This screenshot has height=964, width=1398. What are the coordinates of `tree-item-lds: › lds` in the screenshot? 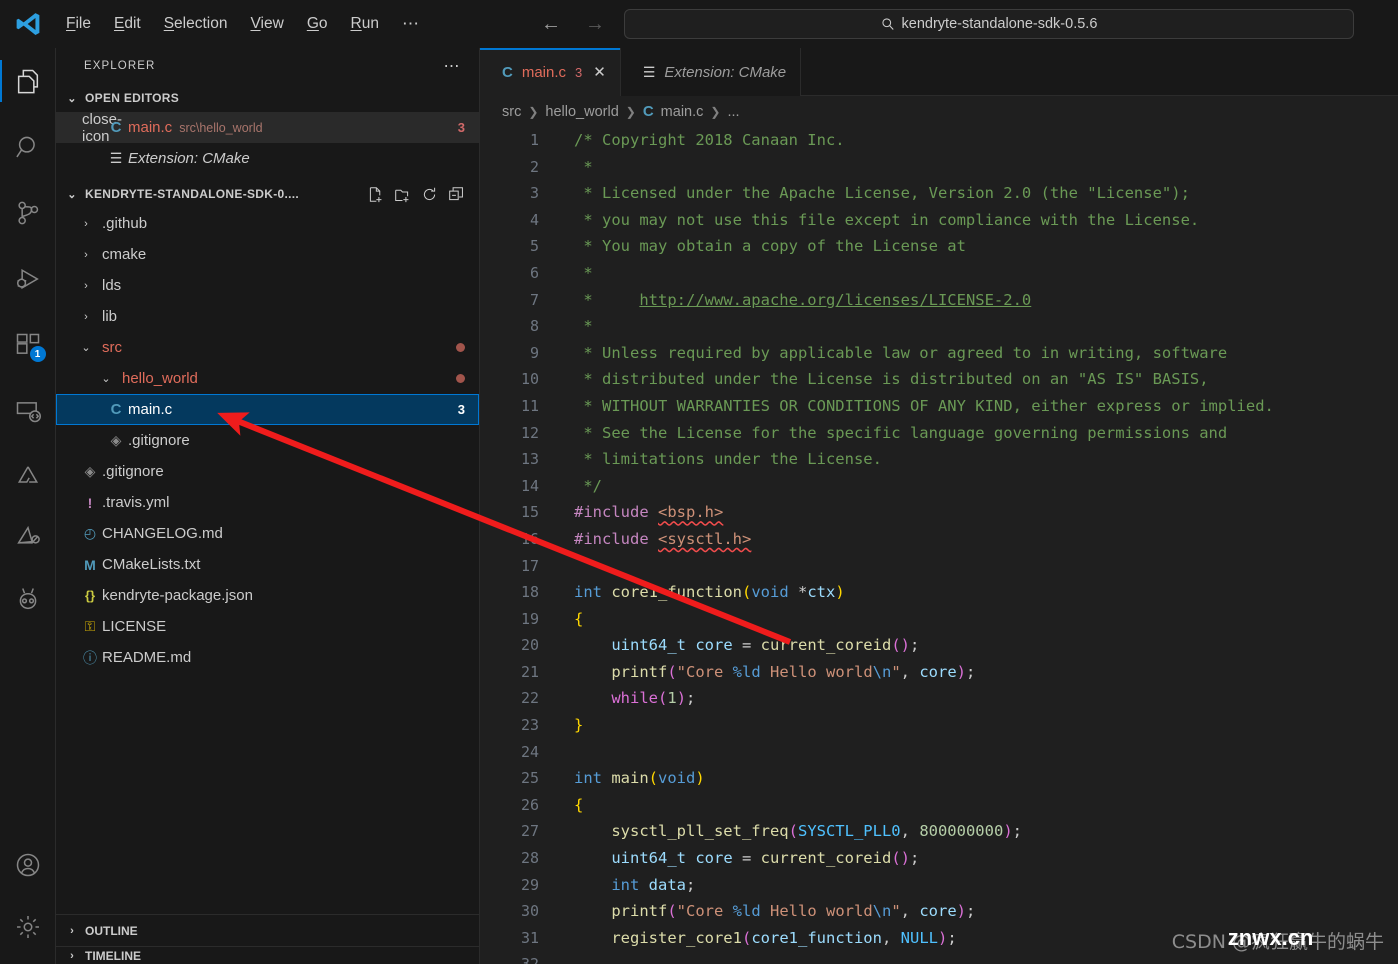 It's located at (267, 285).